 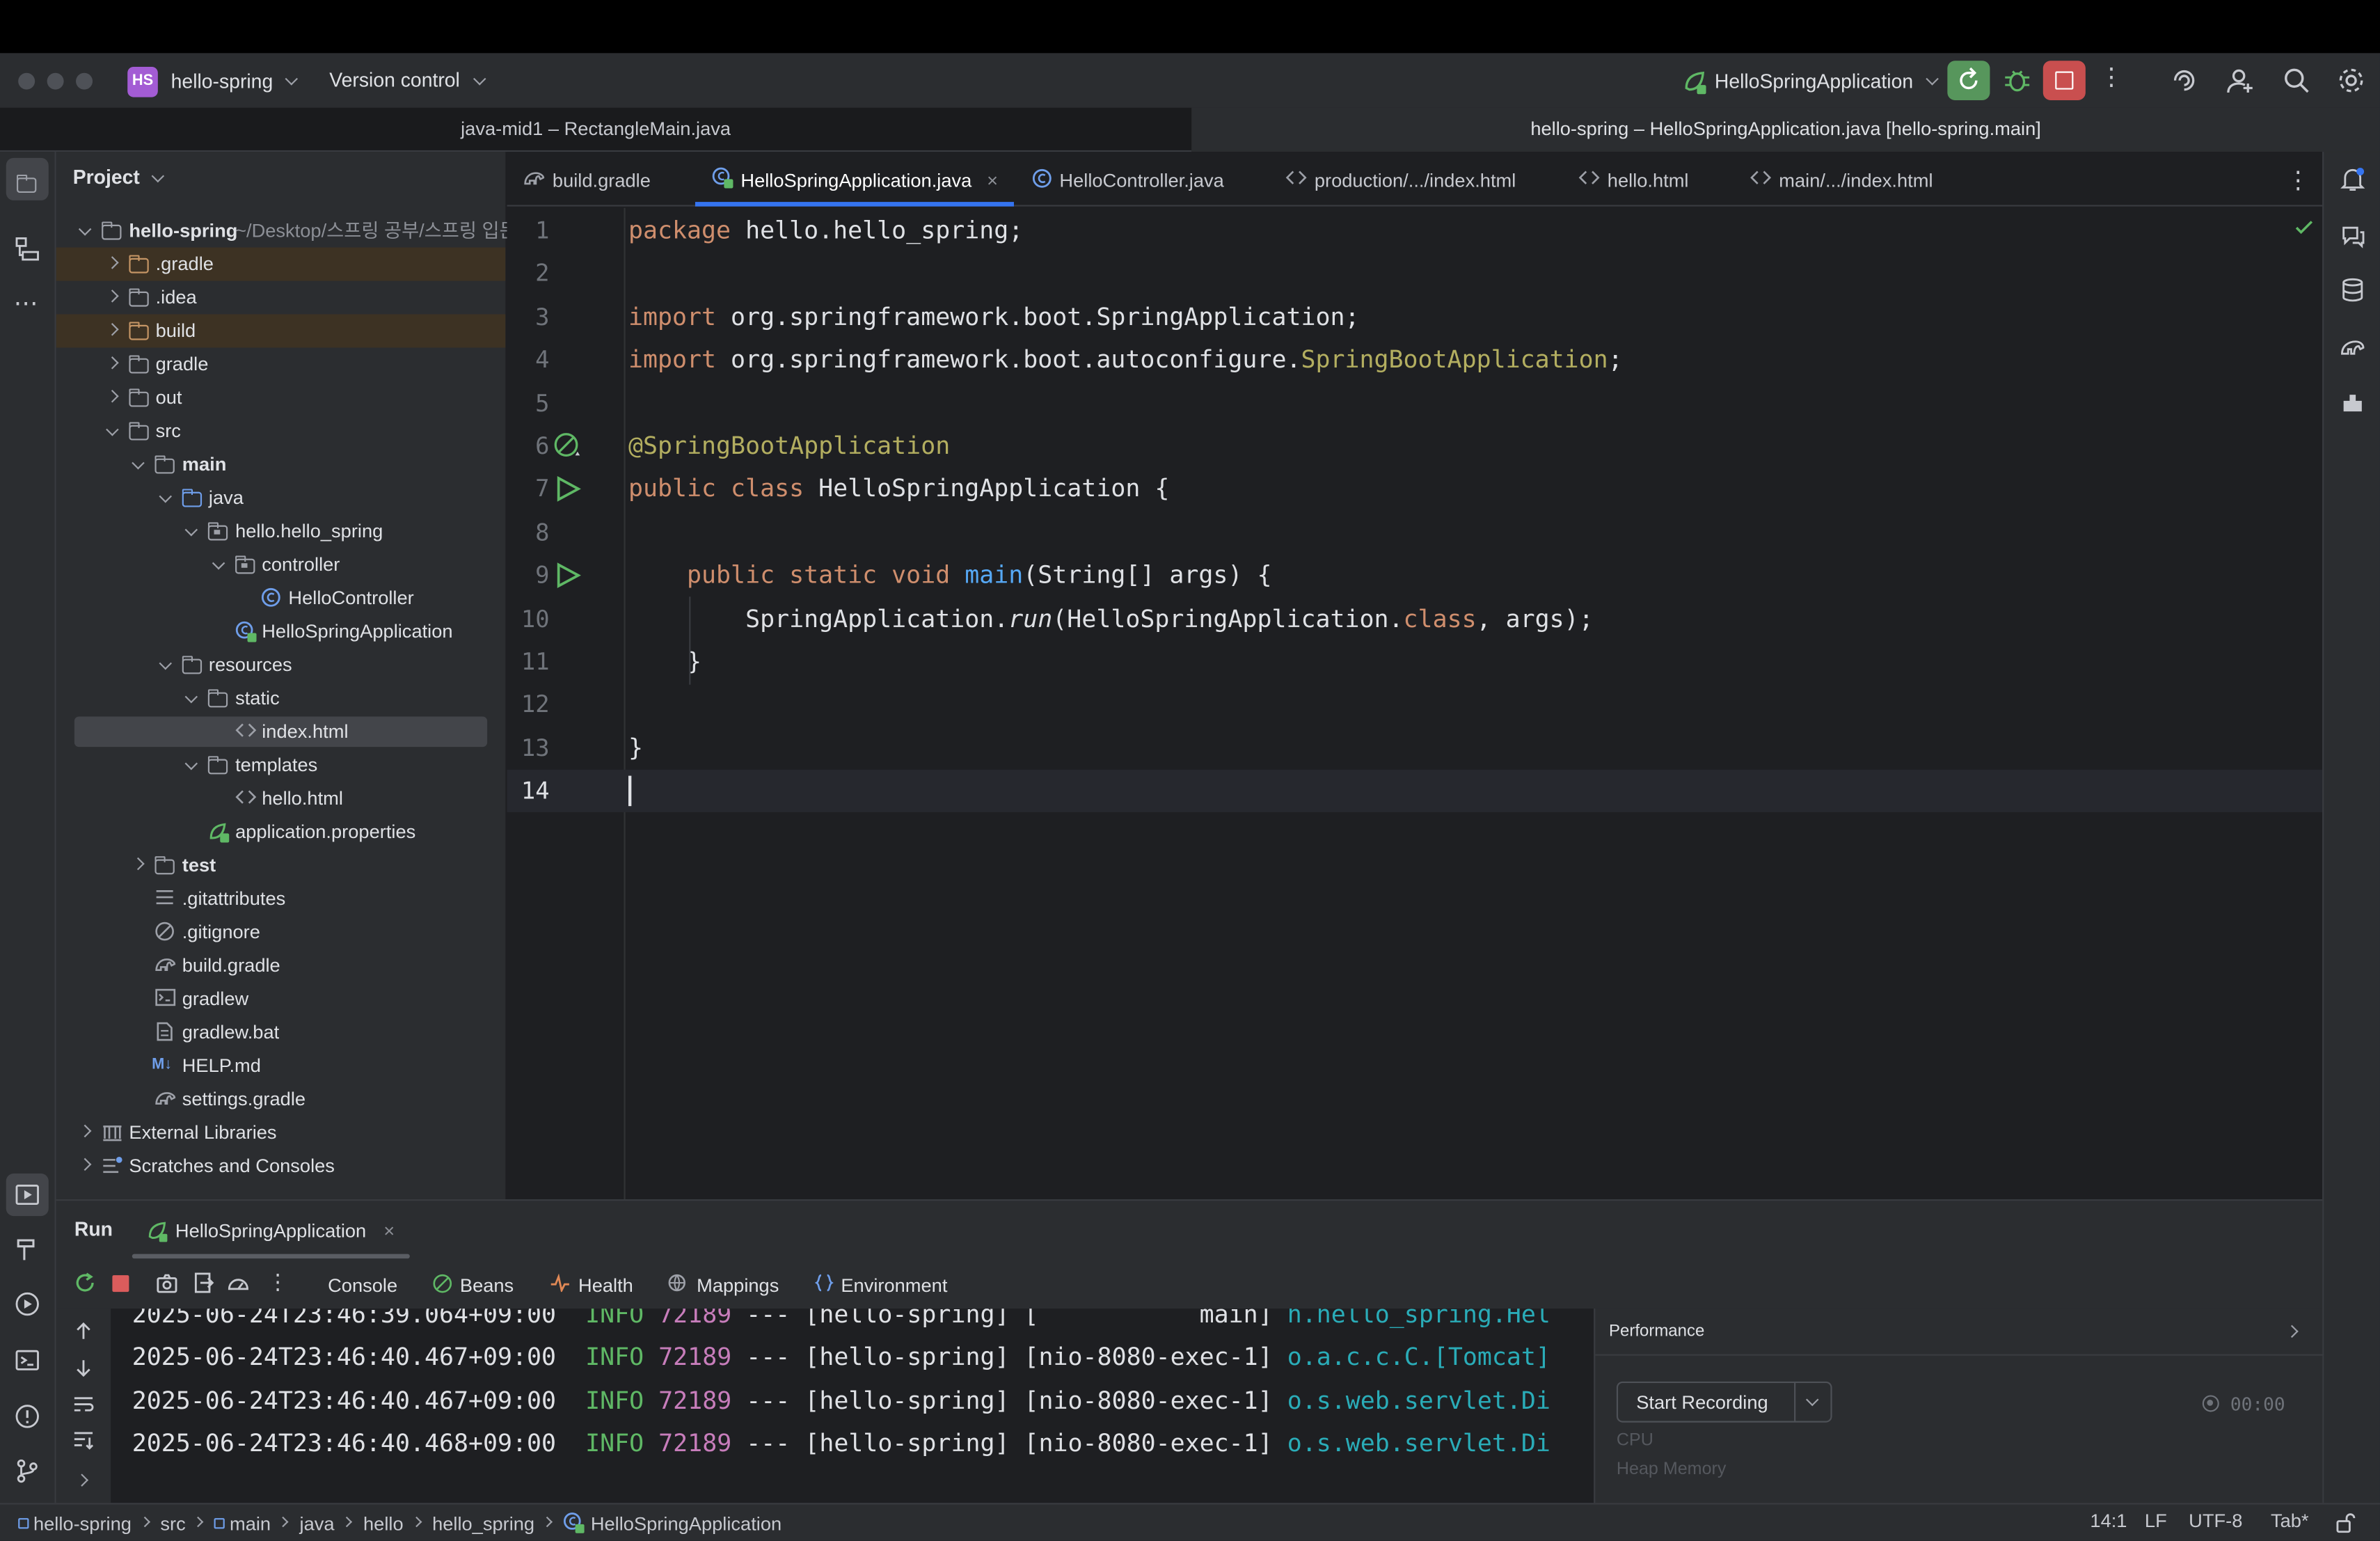 What do you see at coordinates (1128, 179) in the screenshot?
I see `editor-tab: HelloController.java` at bounding box center [1128, 179].